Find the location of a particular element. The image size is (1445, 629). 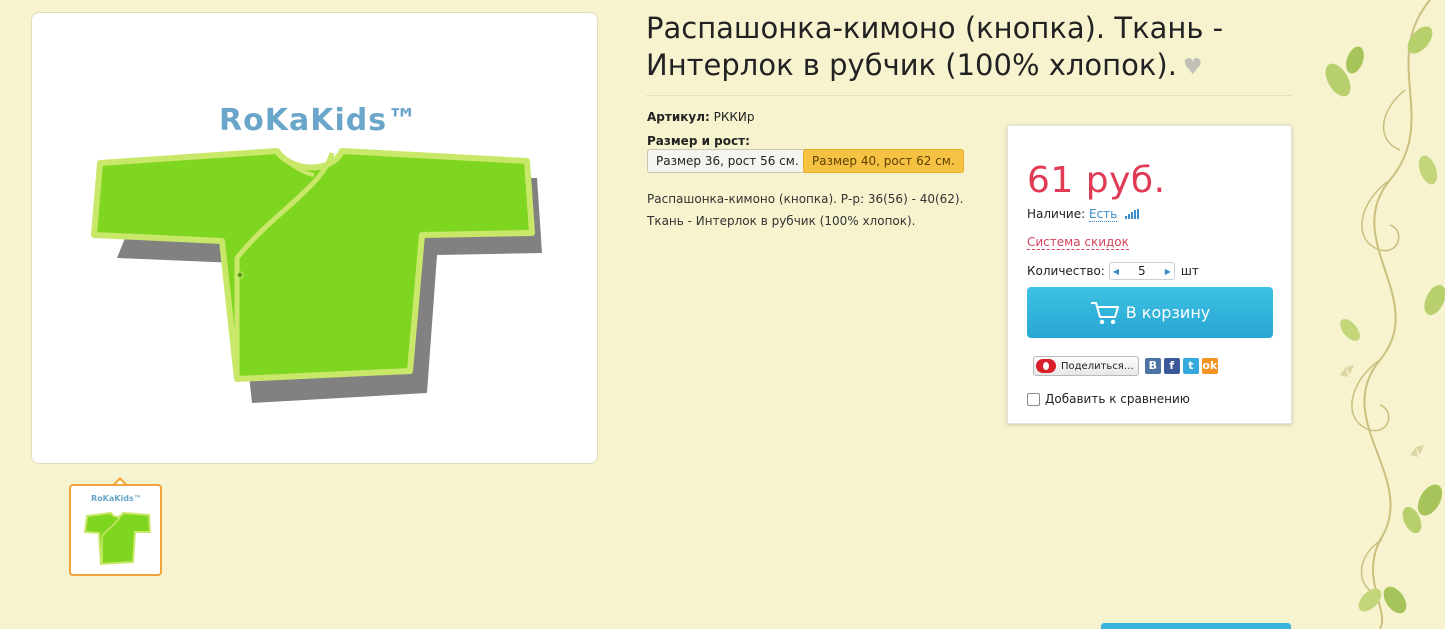

sku: Артикул: РККИр is located at coordinates (701, 117).